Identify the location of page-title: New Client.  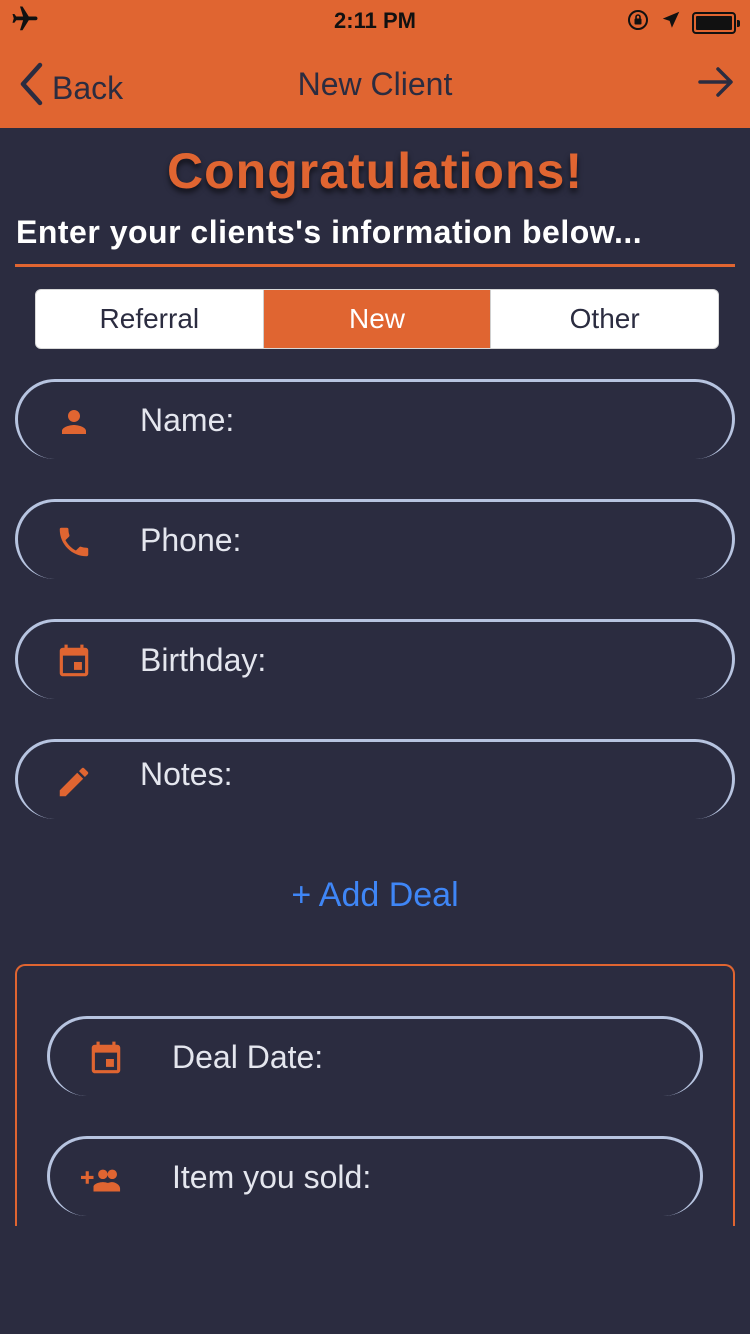
(375, 84).